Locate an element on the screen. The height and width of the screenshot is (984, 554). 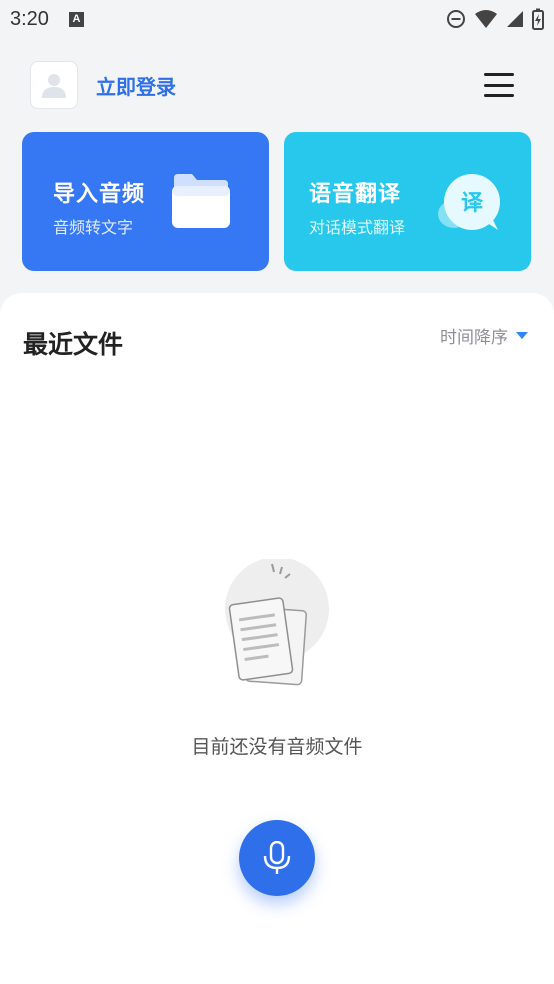
wifi-icon is located at coordinates (486, 19).